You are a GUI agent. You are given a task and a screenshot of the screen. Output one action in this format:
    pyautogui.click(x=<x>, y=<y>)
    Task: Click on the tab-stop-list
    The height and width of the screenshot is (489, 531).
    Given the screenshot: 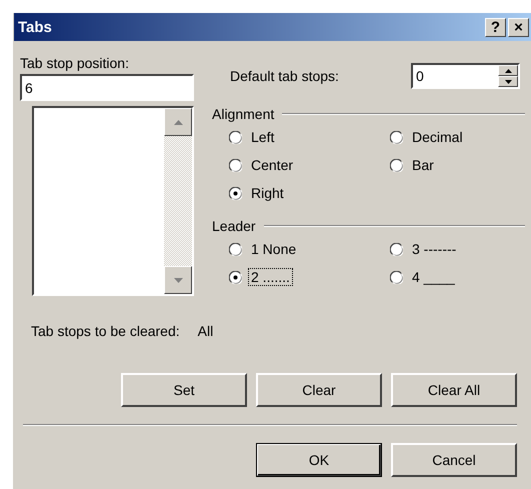 What is the action you would take?
    pyautogui.click(x=113, y=201)
    